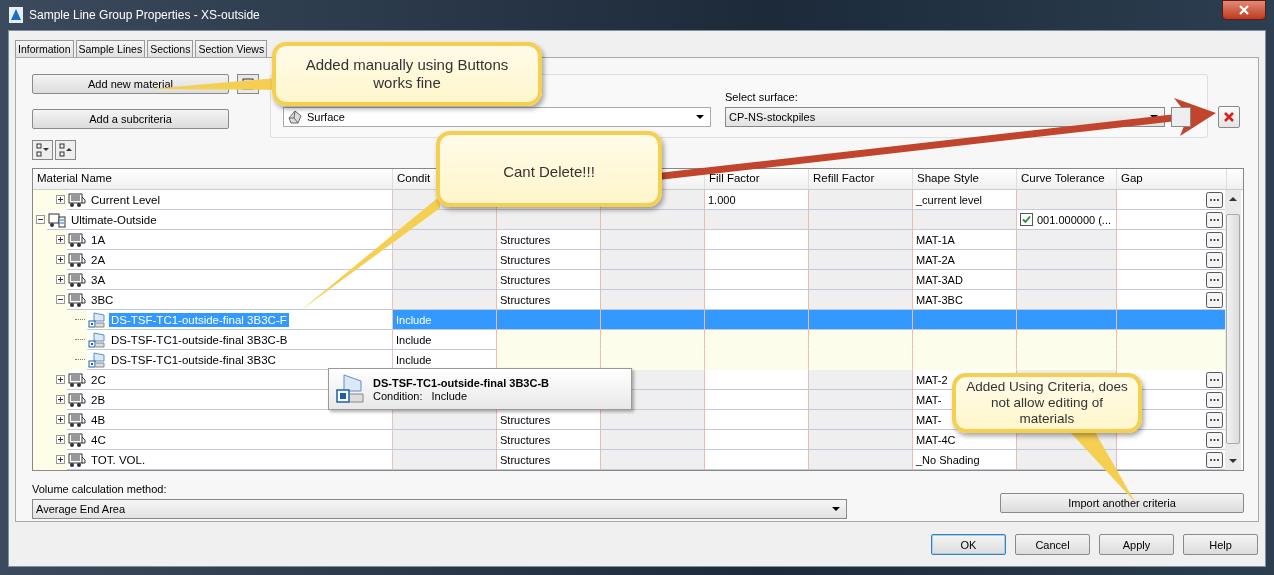 The width and height of the screenshot is (1274, 575). I want to click on column-header: Condit, so click(414, 178).